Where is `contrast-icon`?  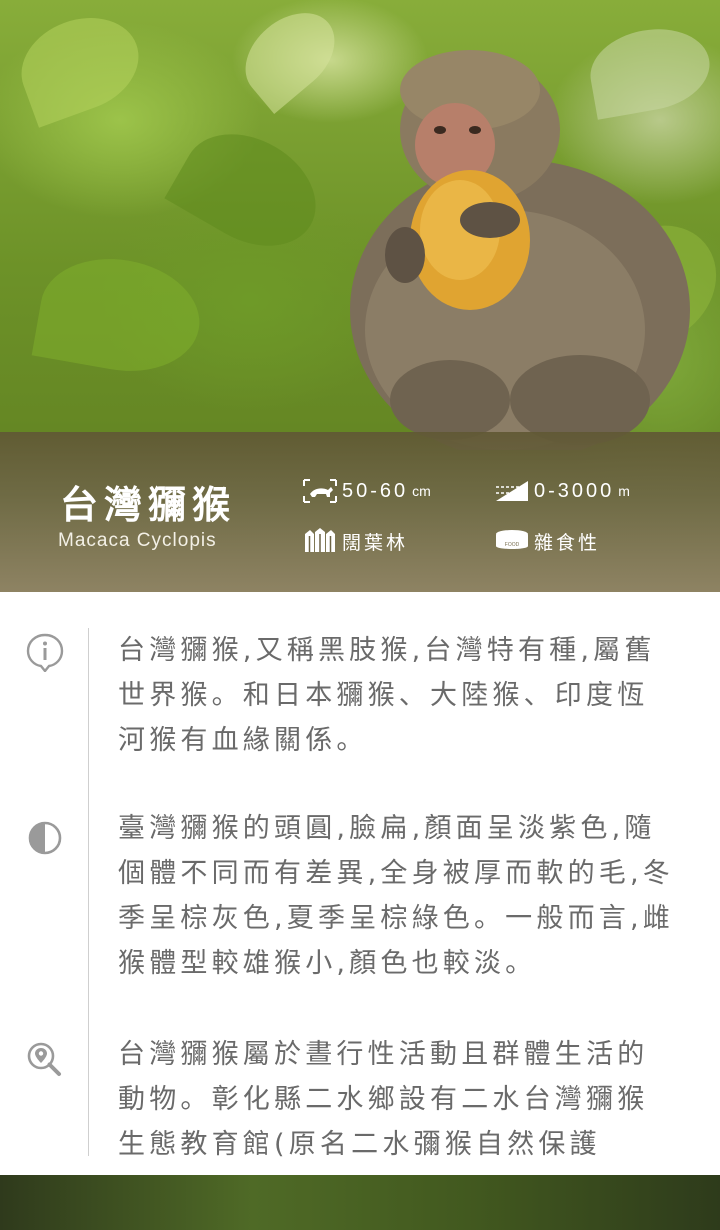
contrast-icon is located at coordinates (45, 838).